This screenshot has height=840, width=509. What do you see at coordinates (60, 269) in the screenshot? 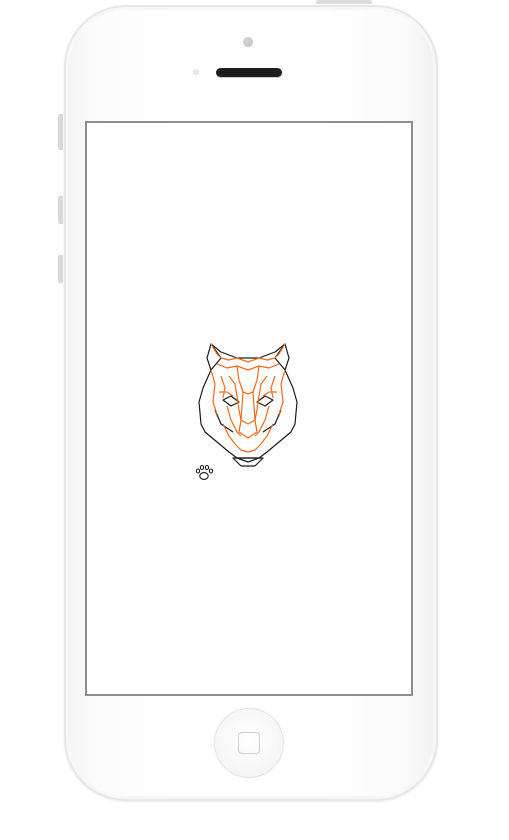
I see `volume-down-button` at bounding box center [60, 269].